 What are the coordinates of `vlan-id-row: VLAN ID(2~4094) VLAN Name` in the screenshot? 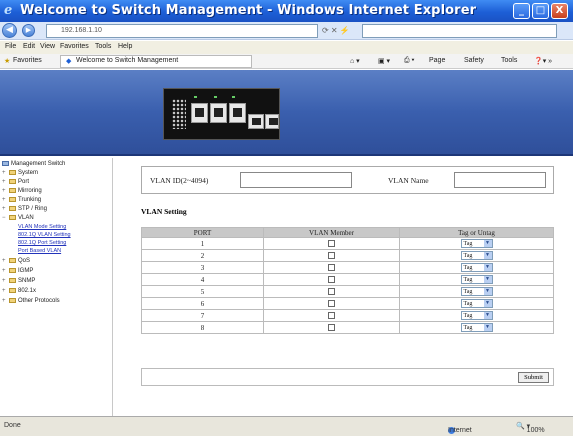 It's located at (347, 180).